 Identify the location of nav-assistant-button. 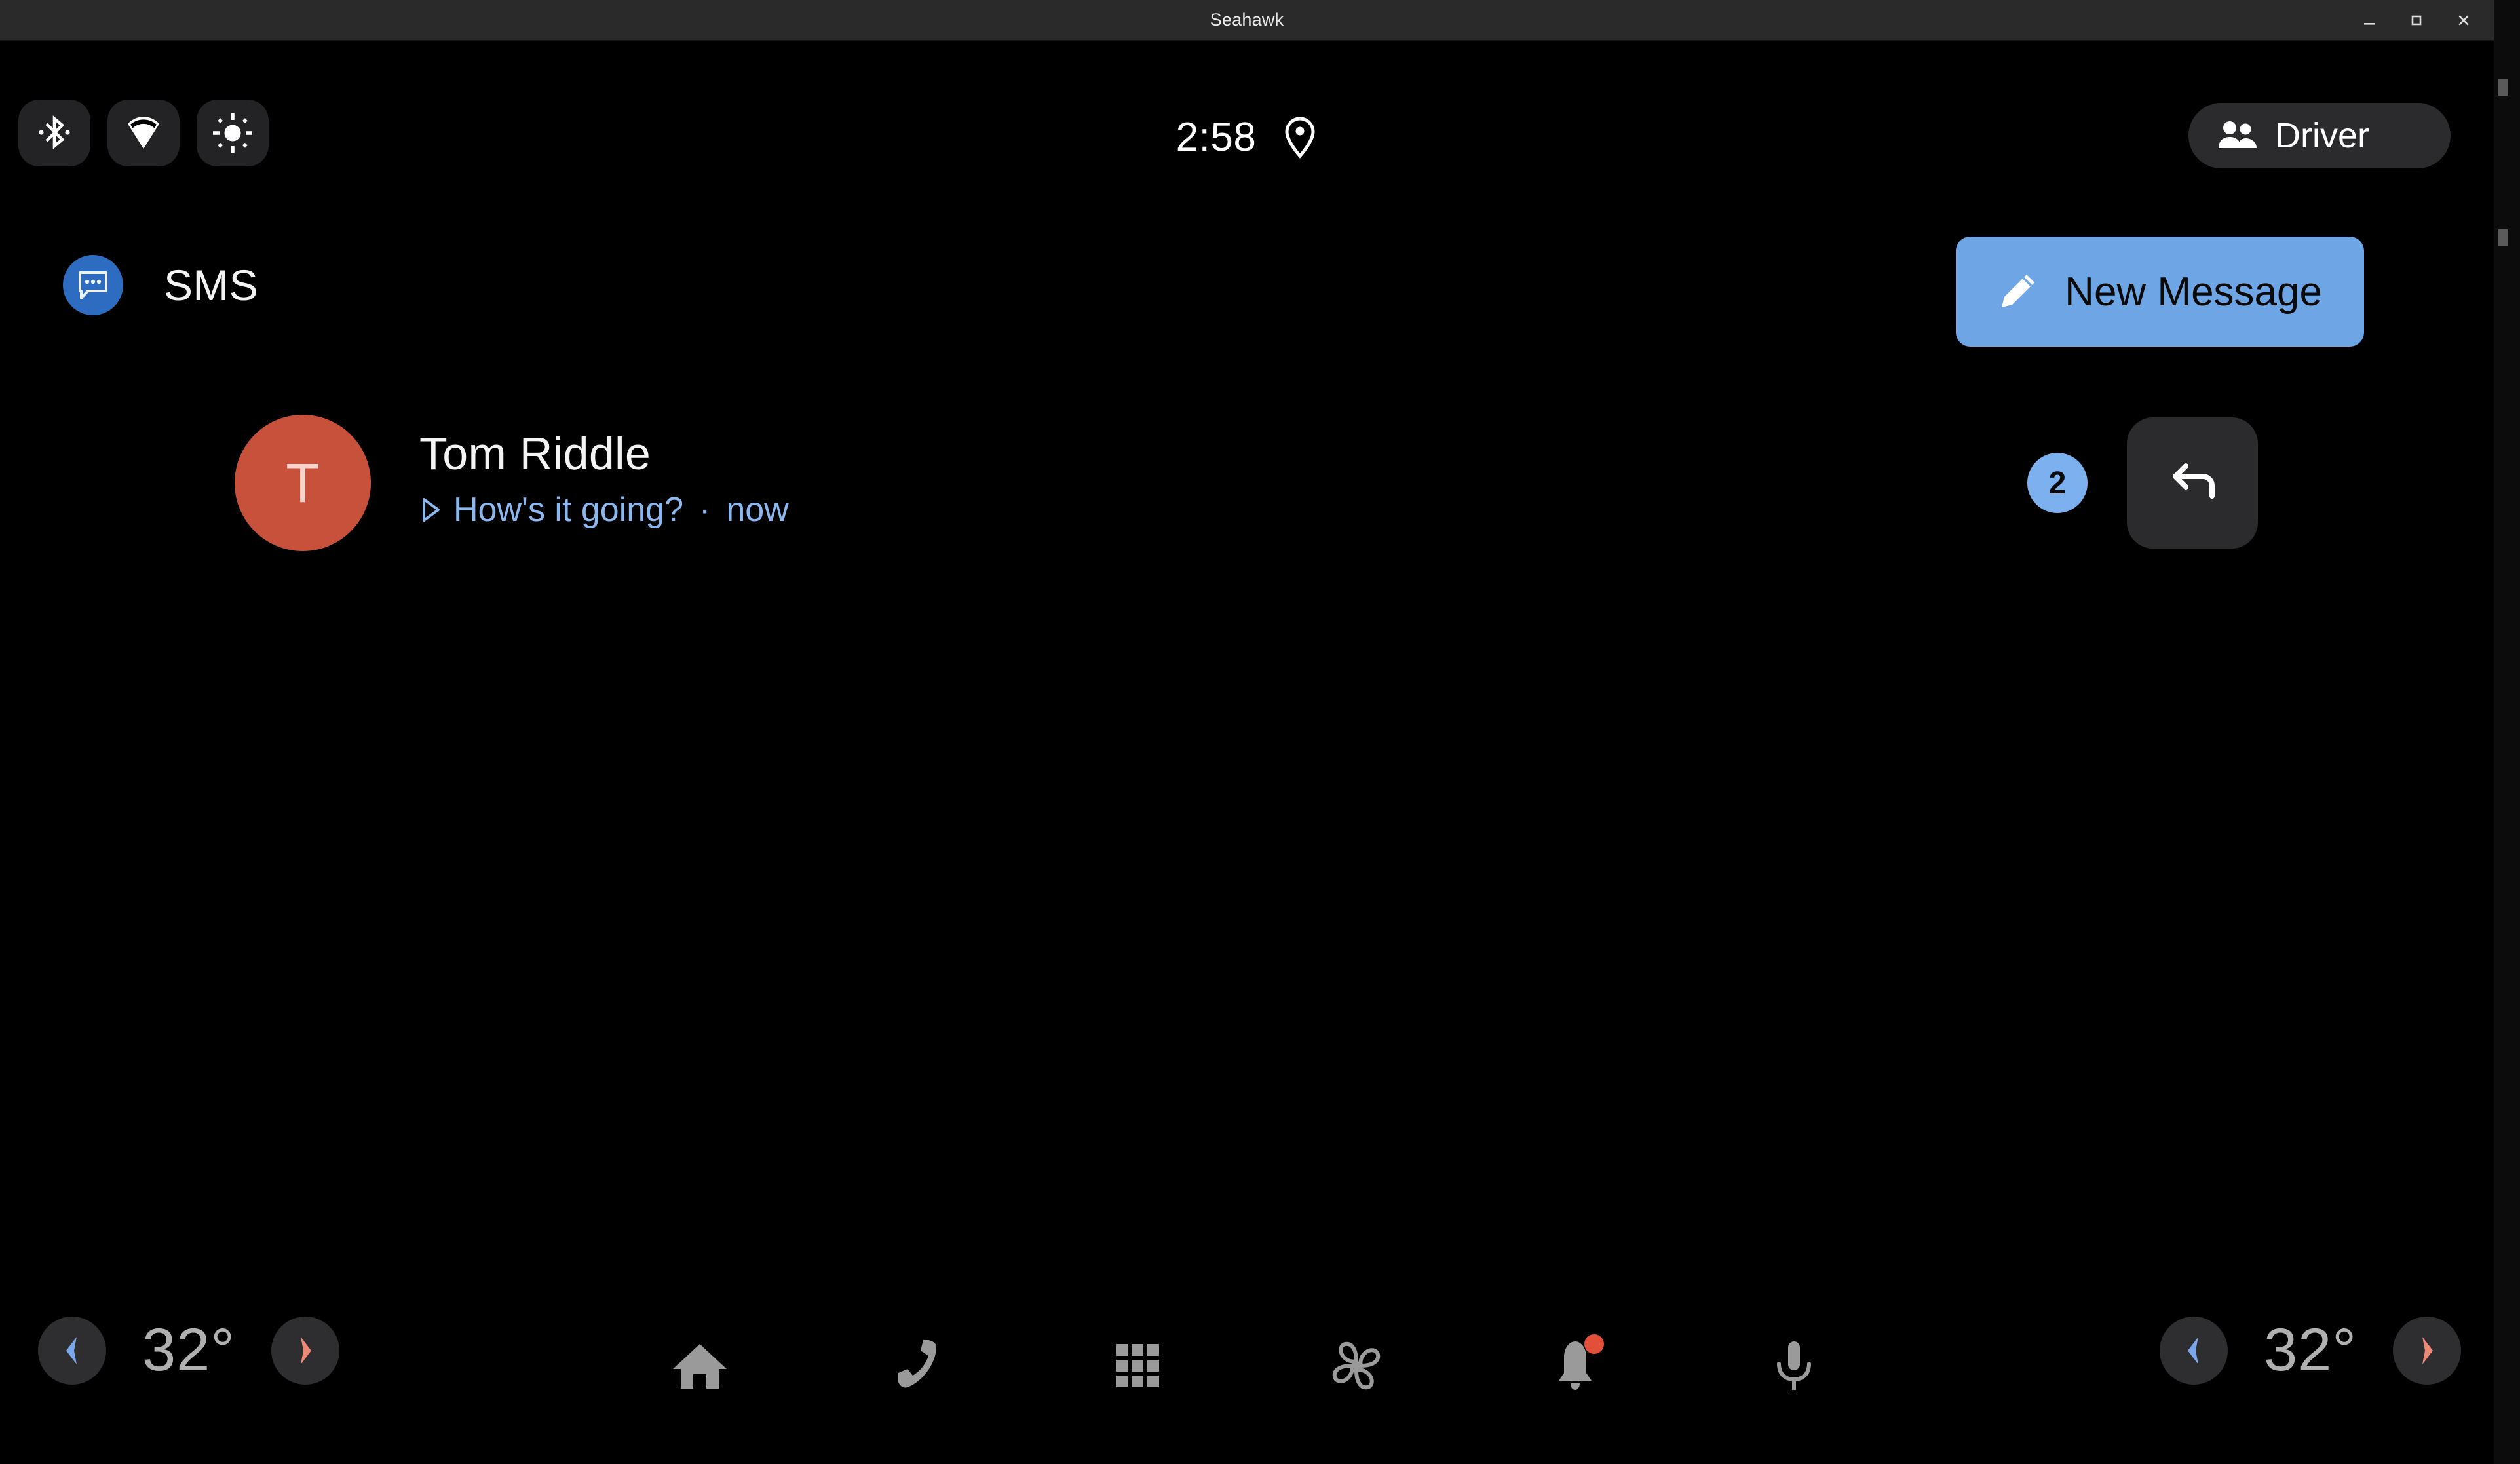
(1794, 1366).